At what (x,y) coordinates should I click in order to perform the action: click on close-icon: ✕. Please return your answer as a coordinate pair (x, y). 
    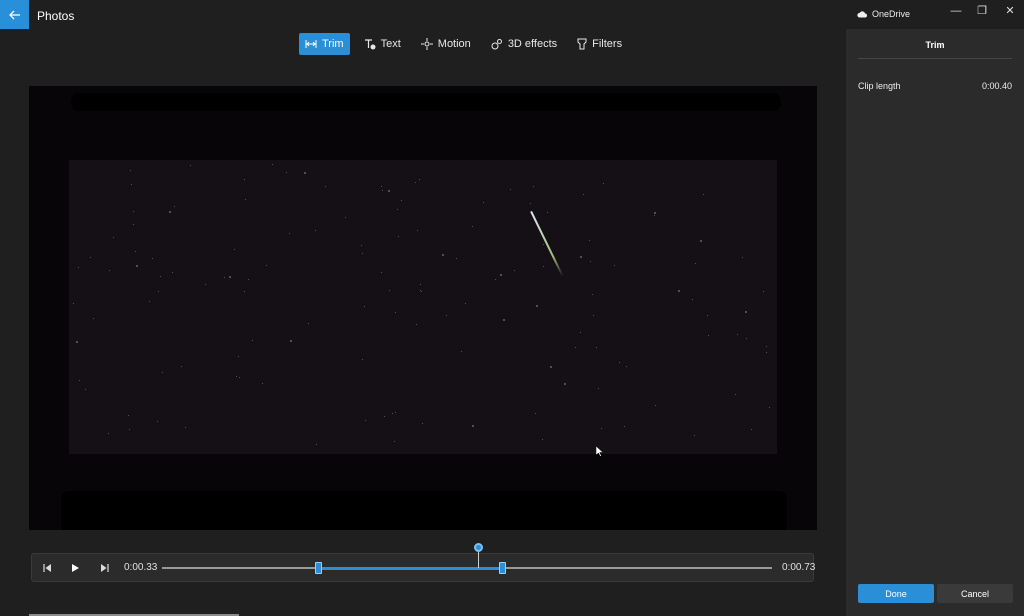
    Looking at the image, I should click on (1010, 11).